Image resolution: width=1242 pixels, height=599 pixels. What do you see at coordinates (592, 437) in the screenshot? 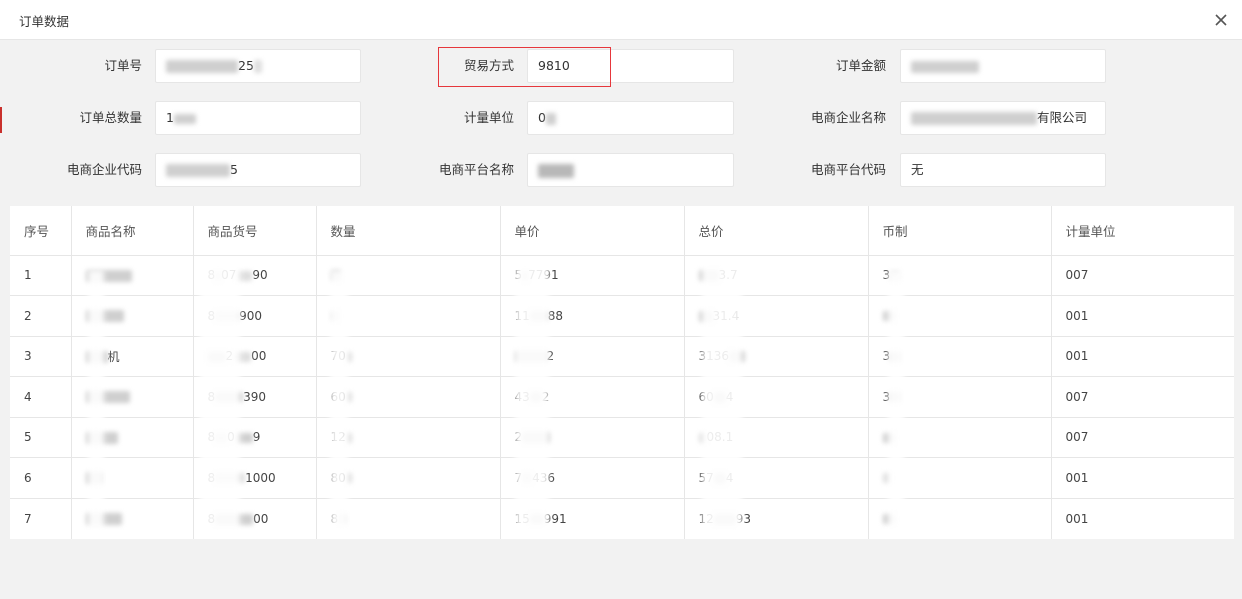
I see `cell-unit-price: 2` at bounding box center [592, 437].